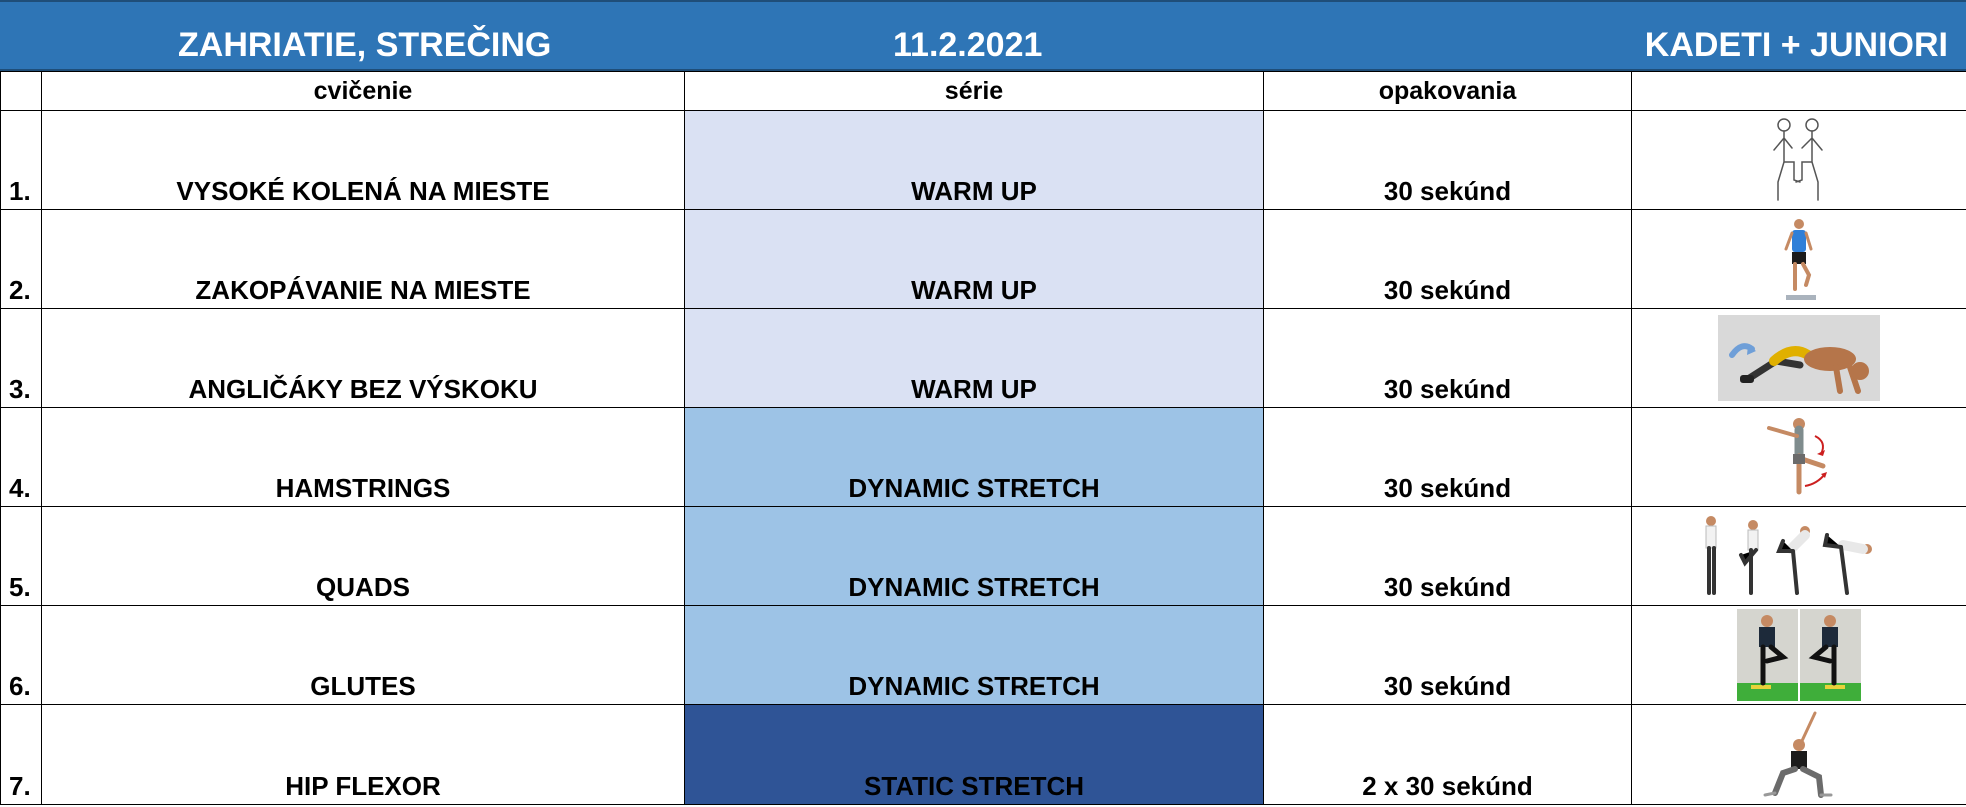 Image resolution: width=1966 pixels, height=807 pixels. I want to click on exercise-cell: VYSOKÉ KOLENÁ NA MIESTE, so click(363, 160).